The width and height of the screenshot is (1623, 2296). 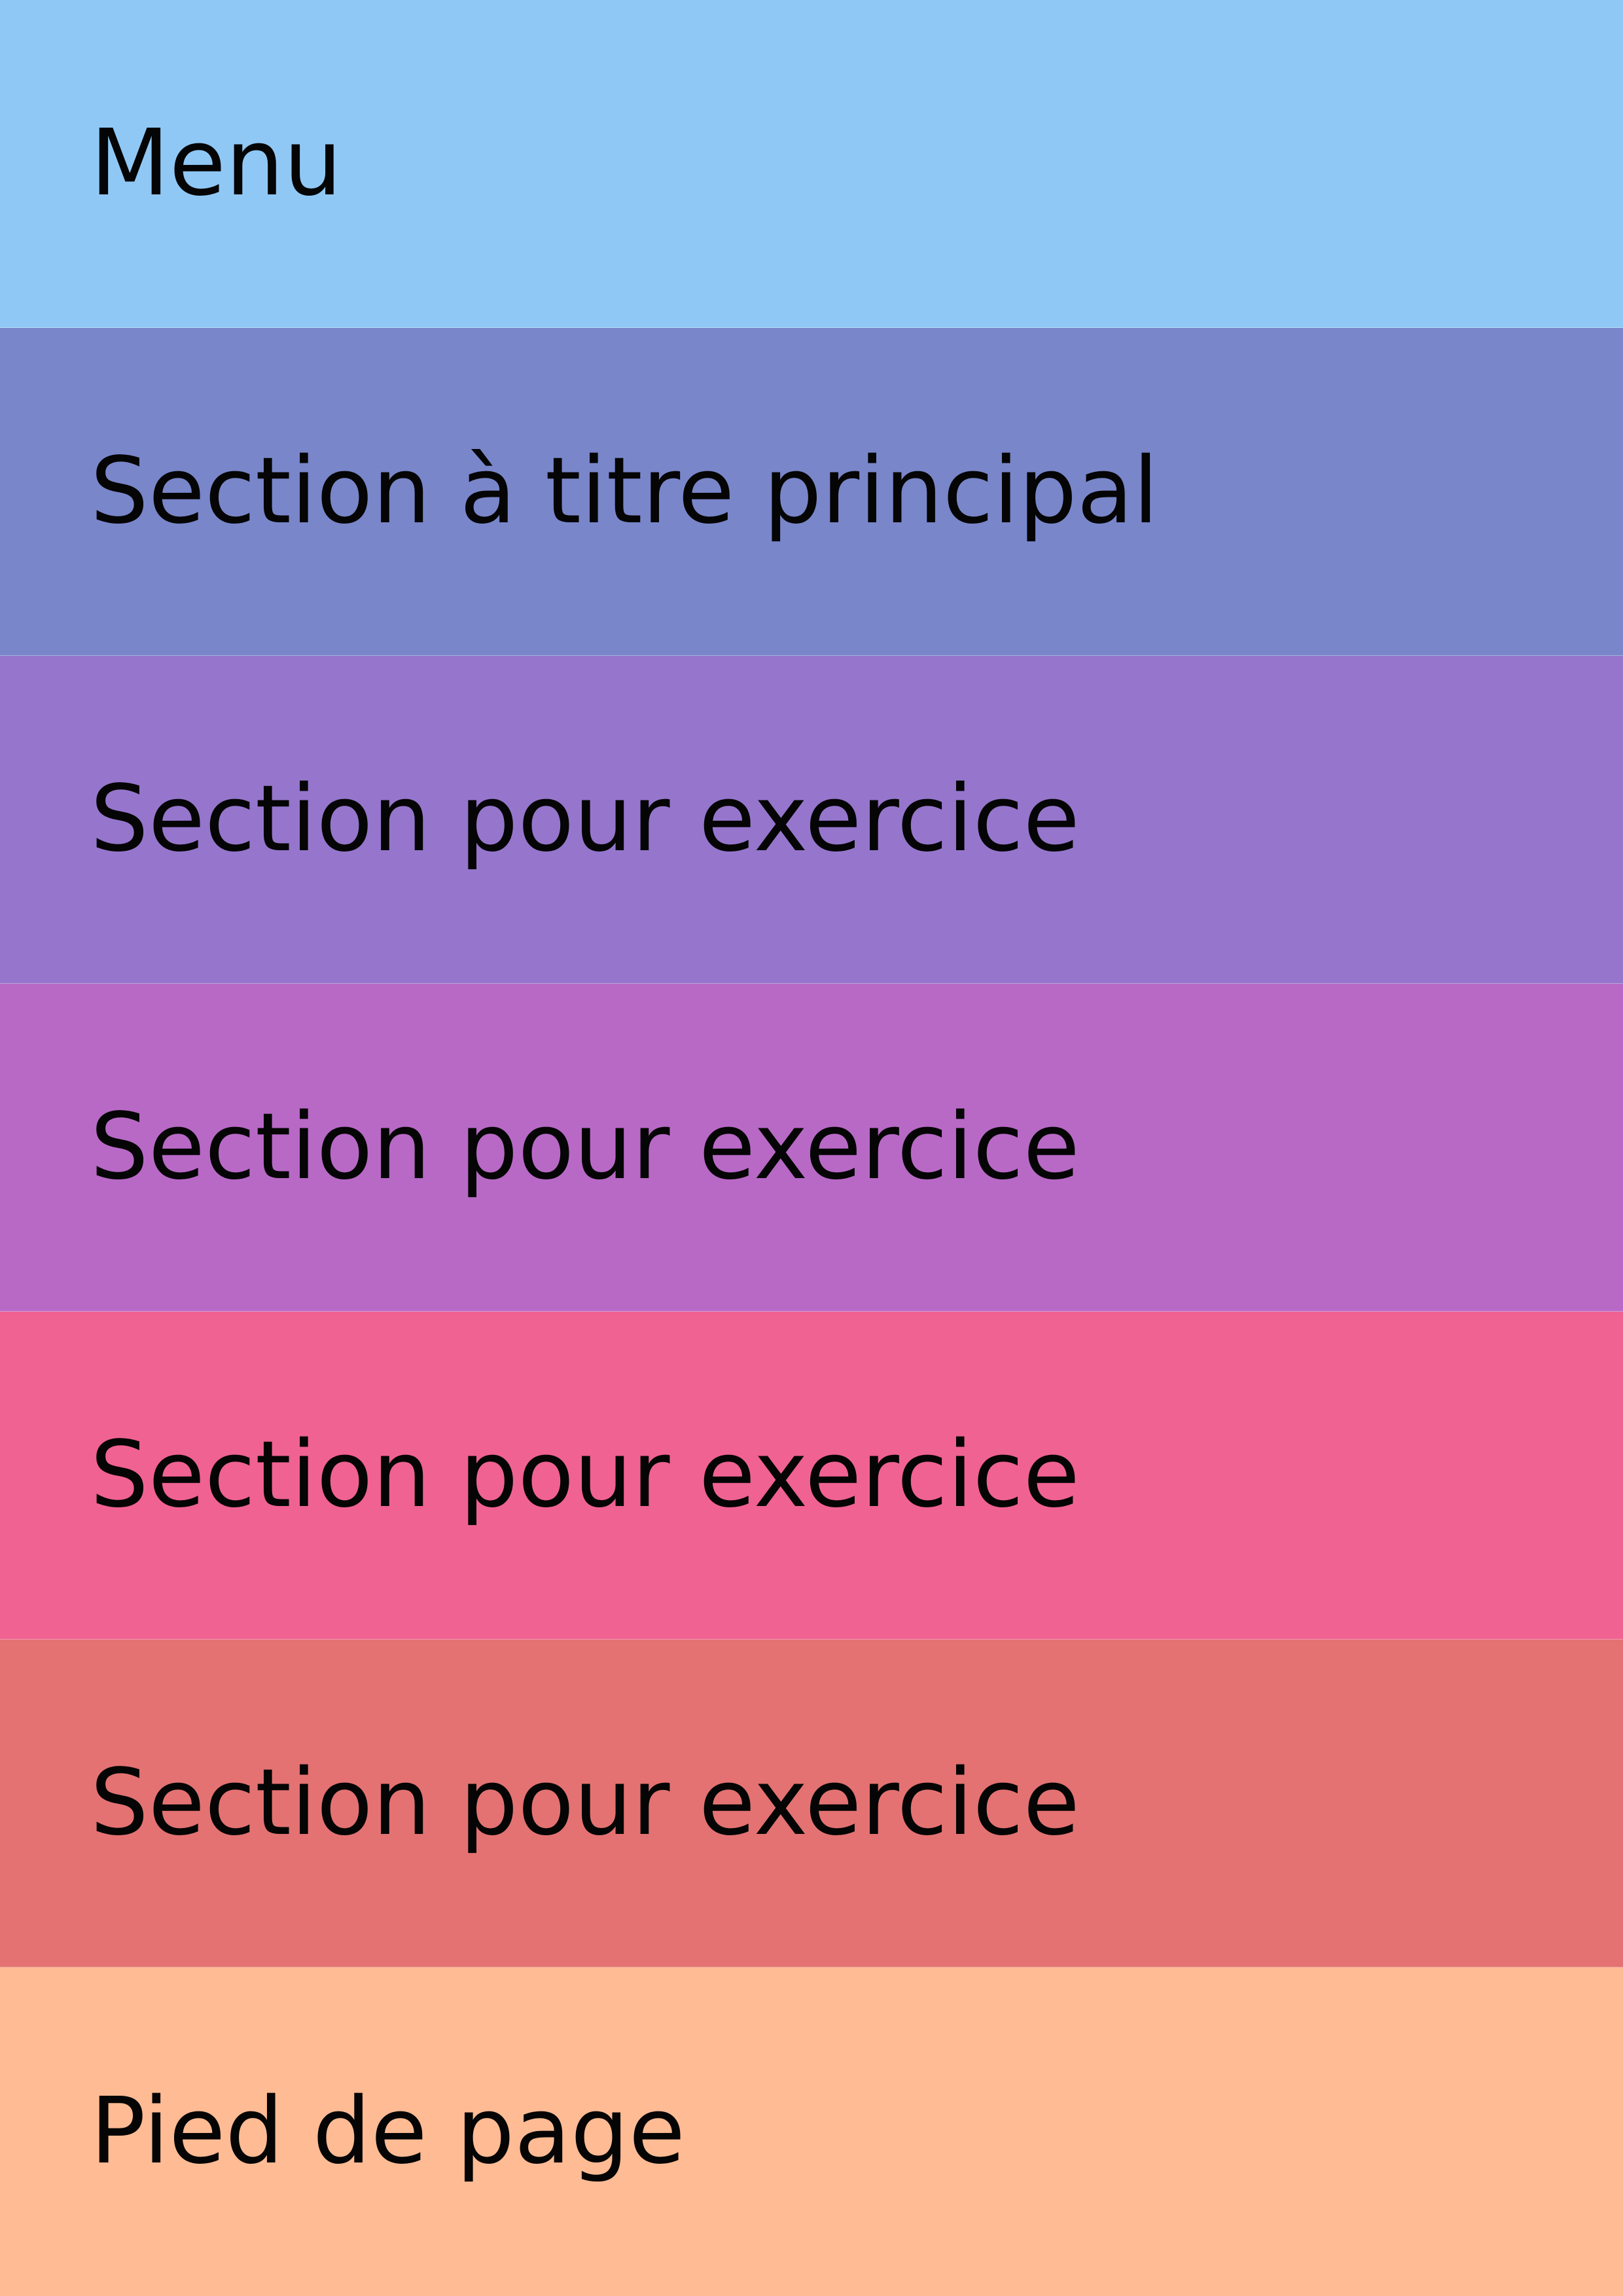 I want to click on main-title-label: Section à titre principal, so click(x=624, y=491).